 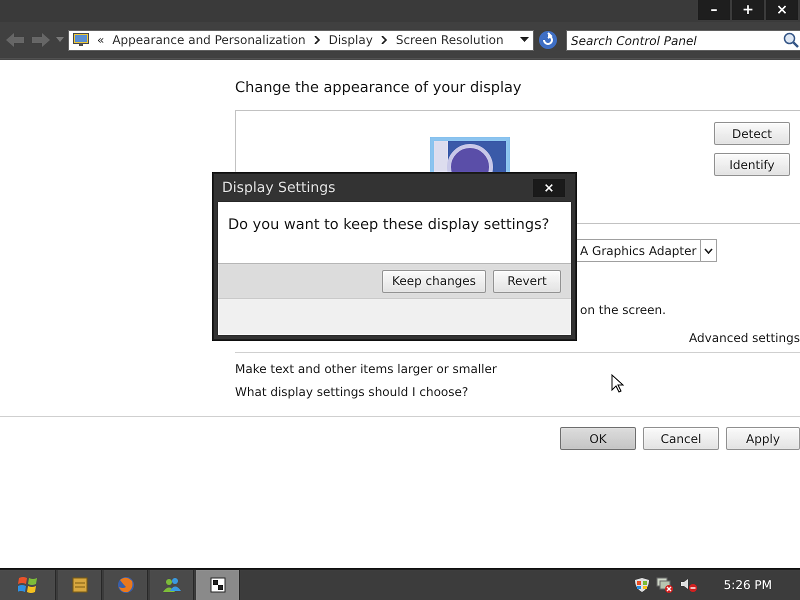 I want to click on ok-button: OK, so click(x=598, y=438).